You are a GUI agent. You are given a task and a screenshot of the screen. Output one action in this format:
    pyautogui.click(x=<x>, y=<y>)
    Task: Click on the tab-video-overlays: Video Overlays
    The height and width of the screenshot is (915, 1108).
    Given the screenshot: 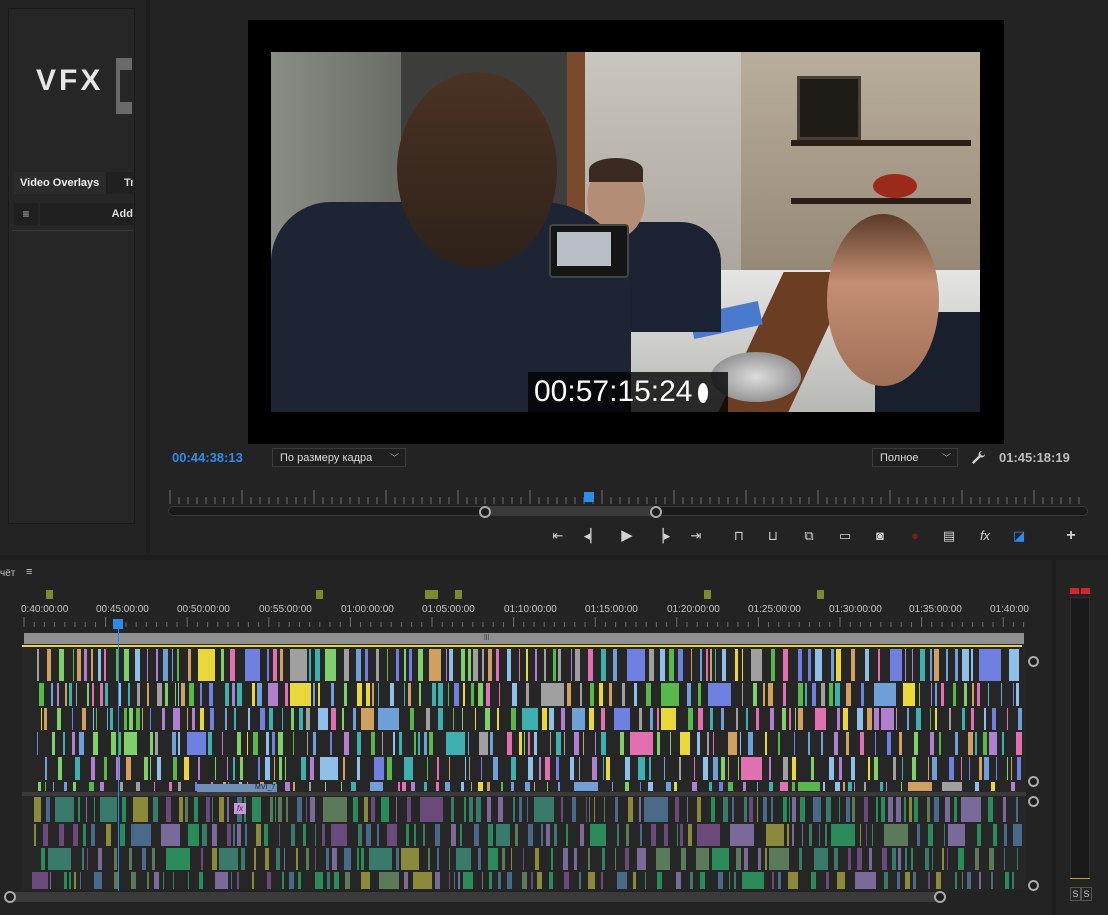 What is the action you would take?
    pyautogui.click(x=62, y=183)
    